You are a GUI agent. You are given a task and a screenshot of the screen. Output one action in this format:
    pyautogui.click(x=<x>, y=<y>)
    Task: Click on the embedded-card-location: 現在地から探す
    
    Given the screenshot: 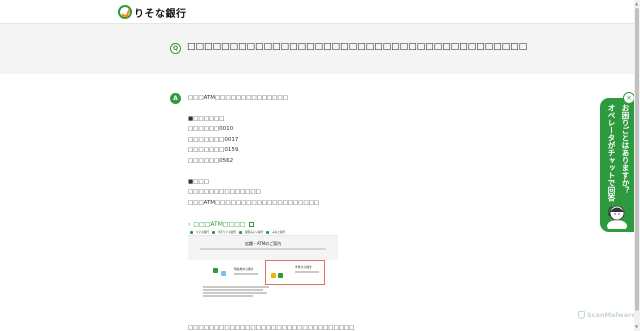 What is the action you would take?
    pyautogui.click(x=239, y=272)
    